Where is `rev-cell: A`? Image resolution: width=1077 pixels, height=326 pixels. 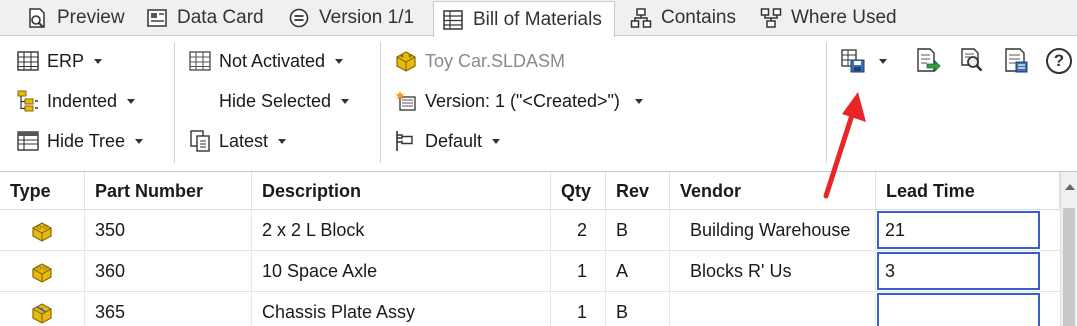
rev-cell: A is located at coordinates (638, 271).